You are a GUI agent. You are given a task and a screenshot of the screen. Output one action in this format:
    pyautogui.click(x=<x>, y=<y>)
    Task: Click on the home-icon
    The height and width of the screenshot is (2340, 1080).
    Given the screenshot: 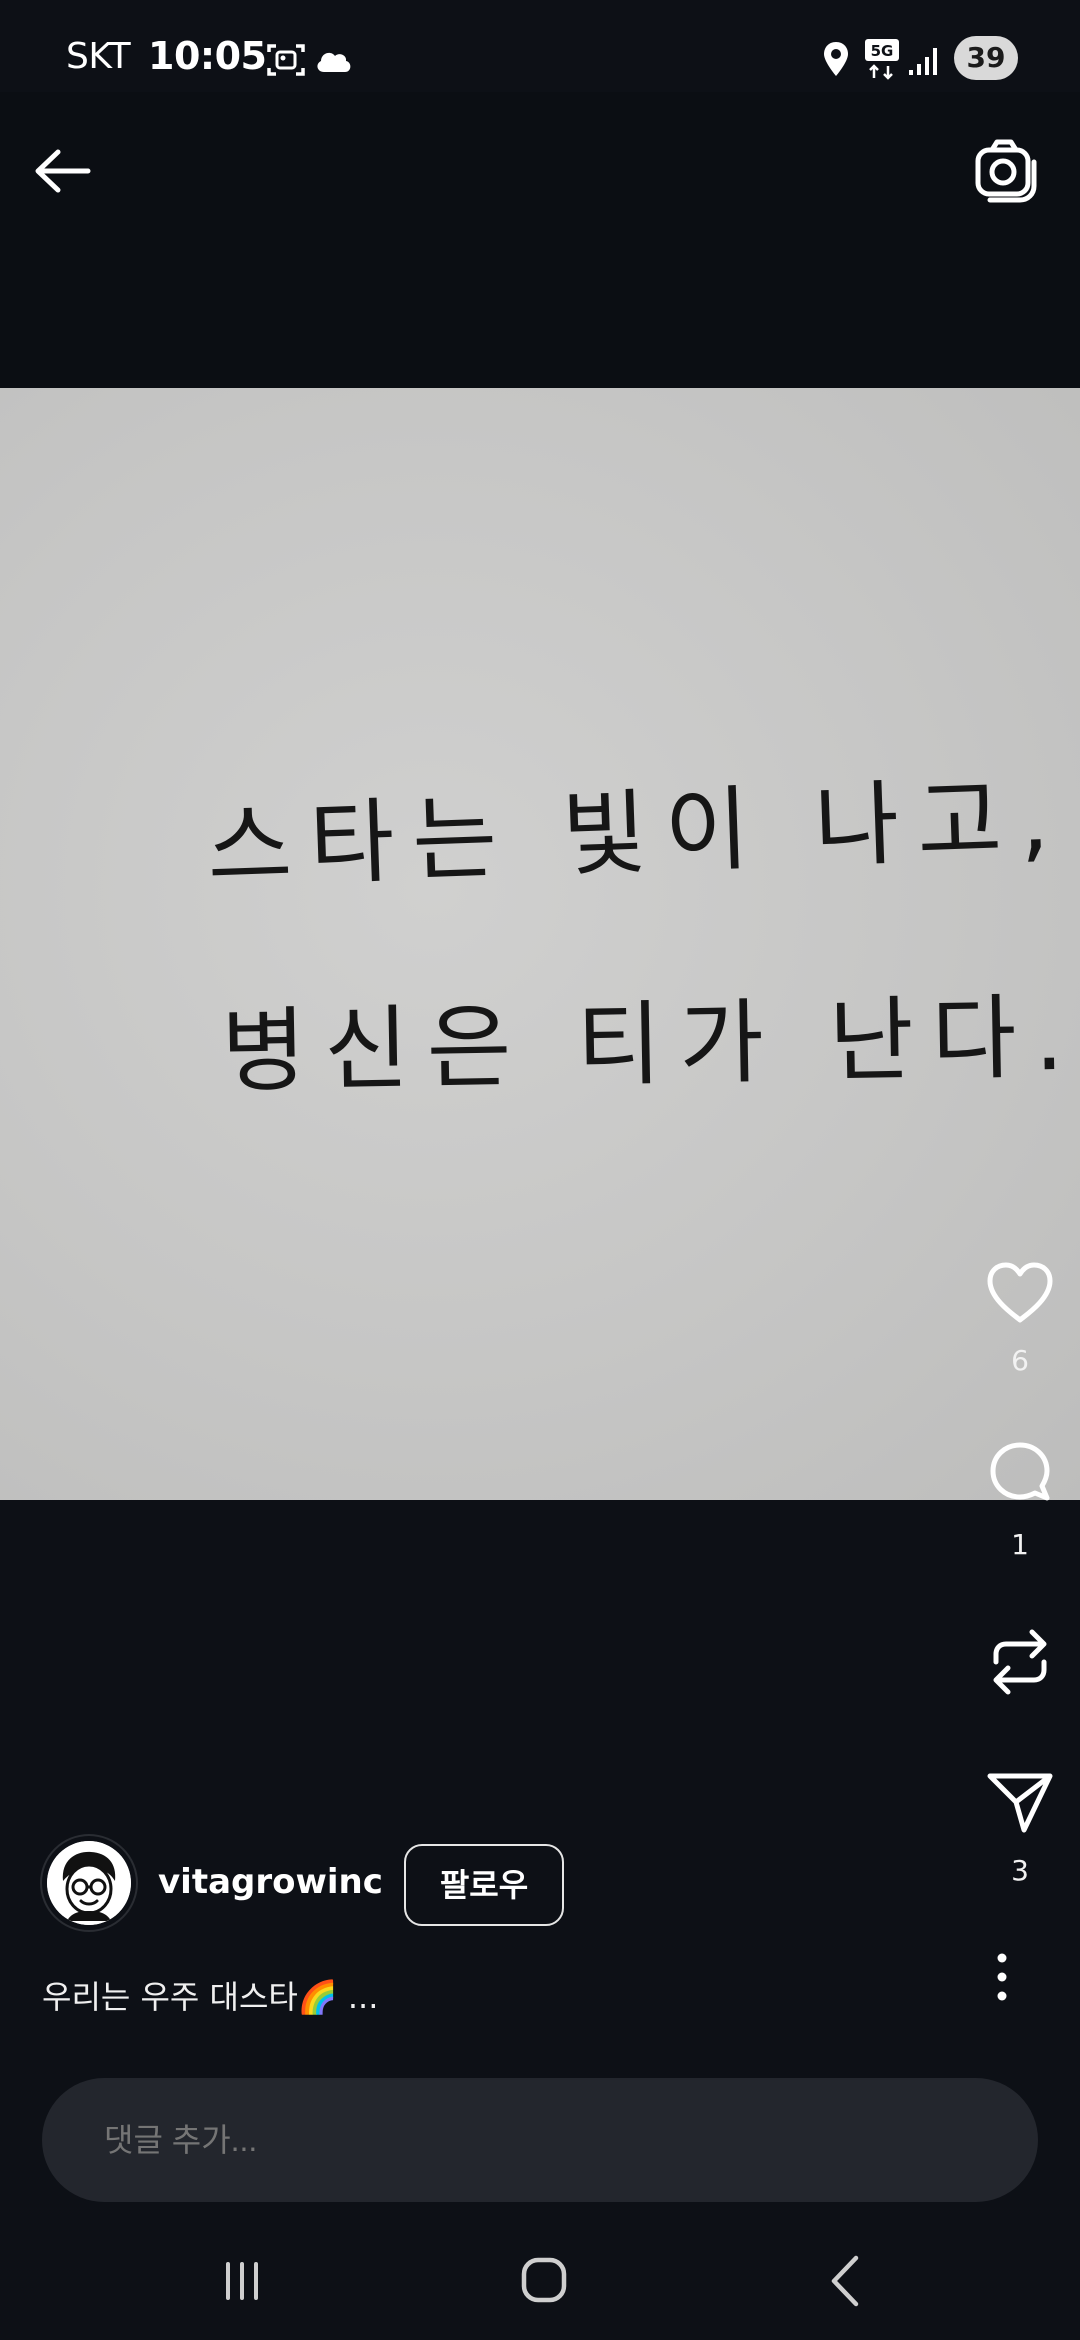 What is the action you would take?
    pyautogui.click(x=544, y=2281)
    